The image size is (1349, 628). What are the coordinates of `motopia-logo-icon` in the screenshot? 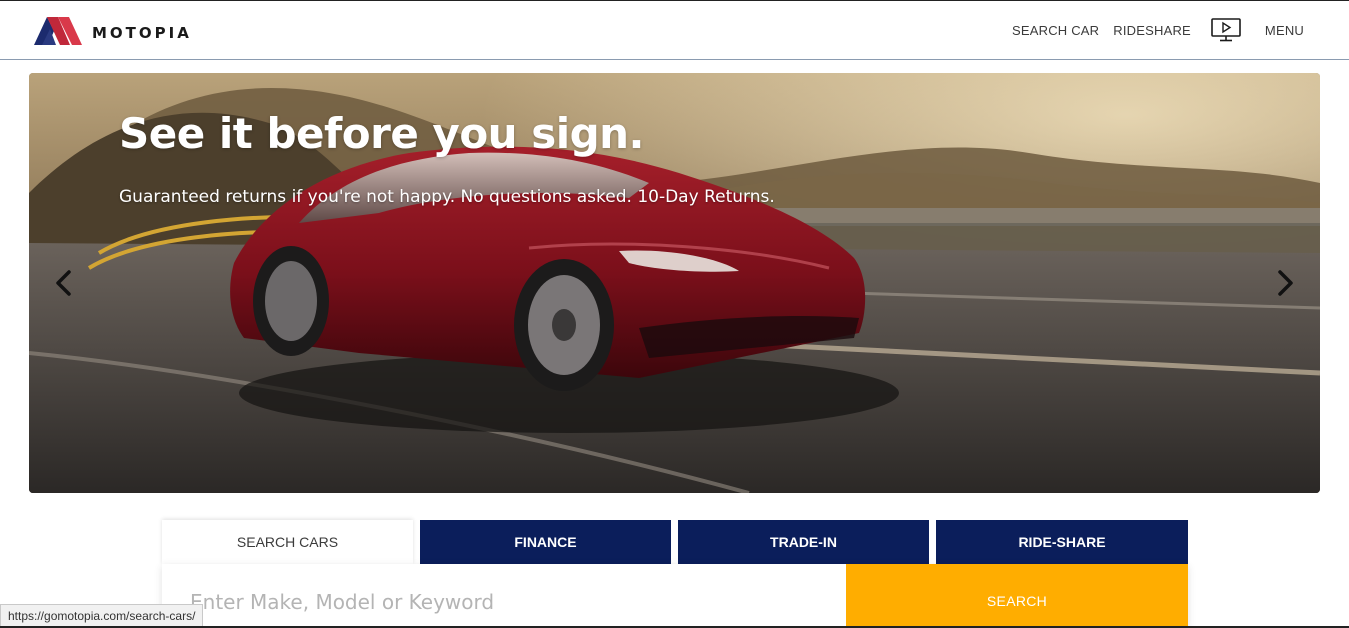 It's located at (58, 31).